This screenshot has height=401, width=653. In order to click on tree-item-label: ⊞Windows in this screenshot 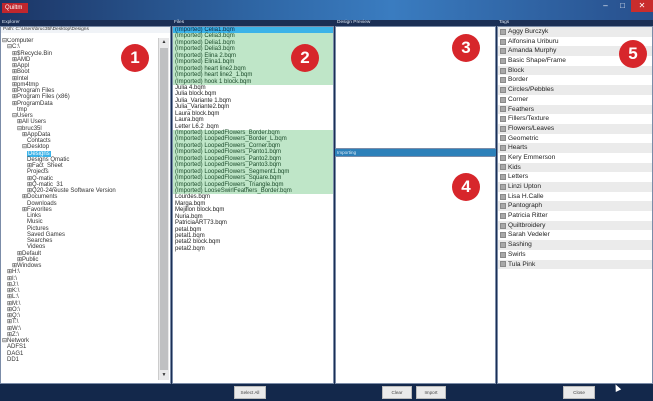, I will do `click(27, 266)`.